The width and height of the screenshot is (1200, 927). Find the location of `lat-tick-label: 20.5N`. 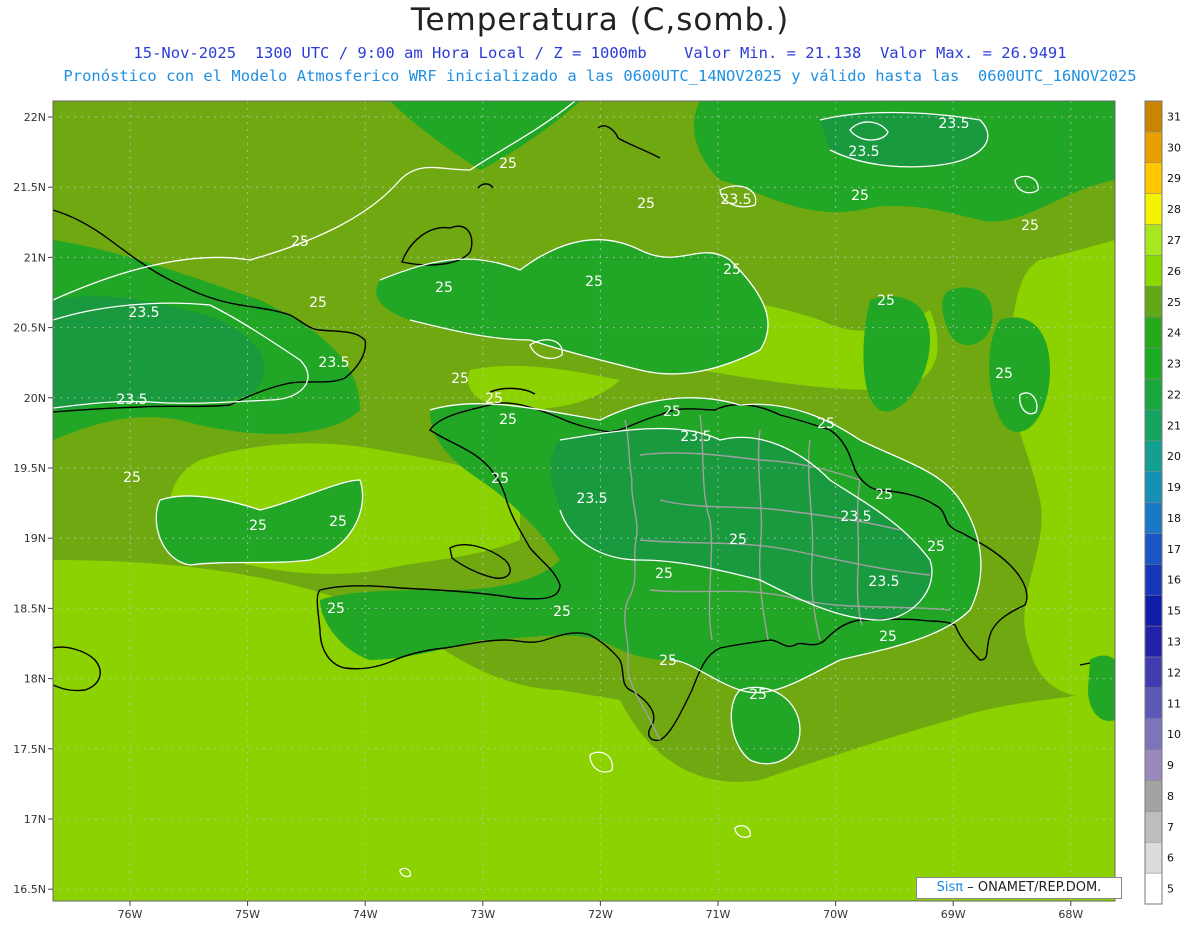

lat-tick-label: 20.5N is located at coordinates (29, 328).